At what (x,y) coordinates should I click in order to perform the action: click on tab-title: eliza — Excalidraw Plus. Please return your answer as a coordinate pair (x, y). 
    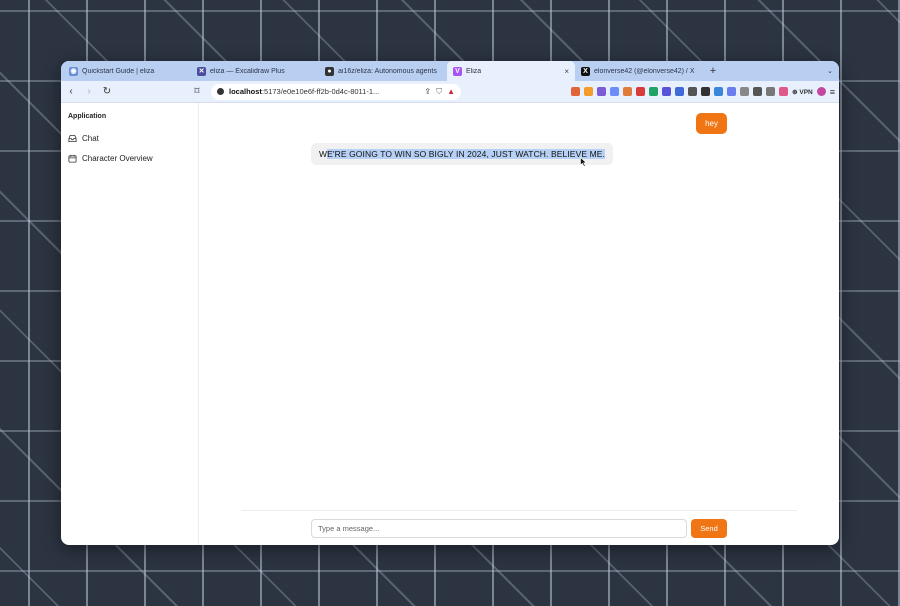
    Looking at the image, I should click on (247, 71).